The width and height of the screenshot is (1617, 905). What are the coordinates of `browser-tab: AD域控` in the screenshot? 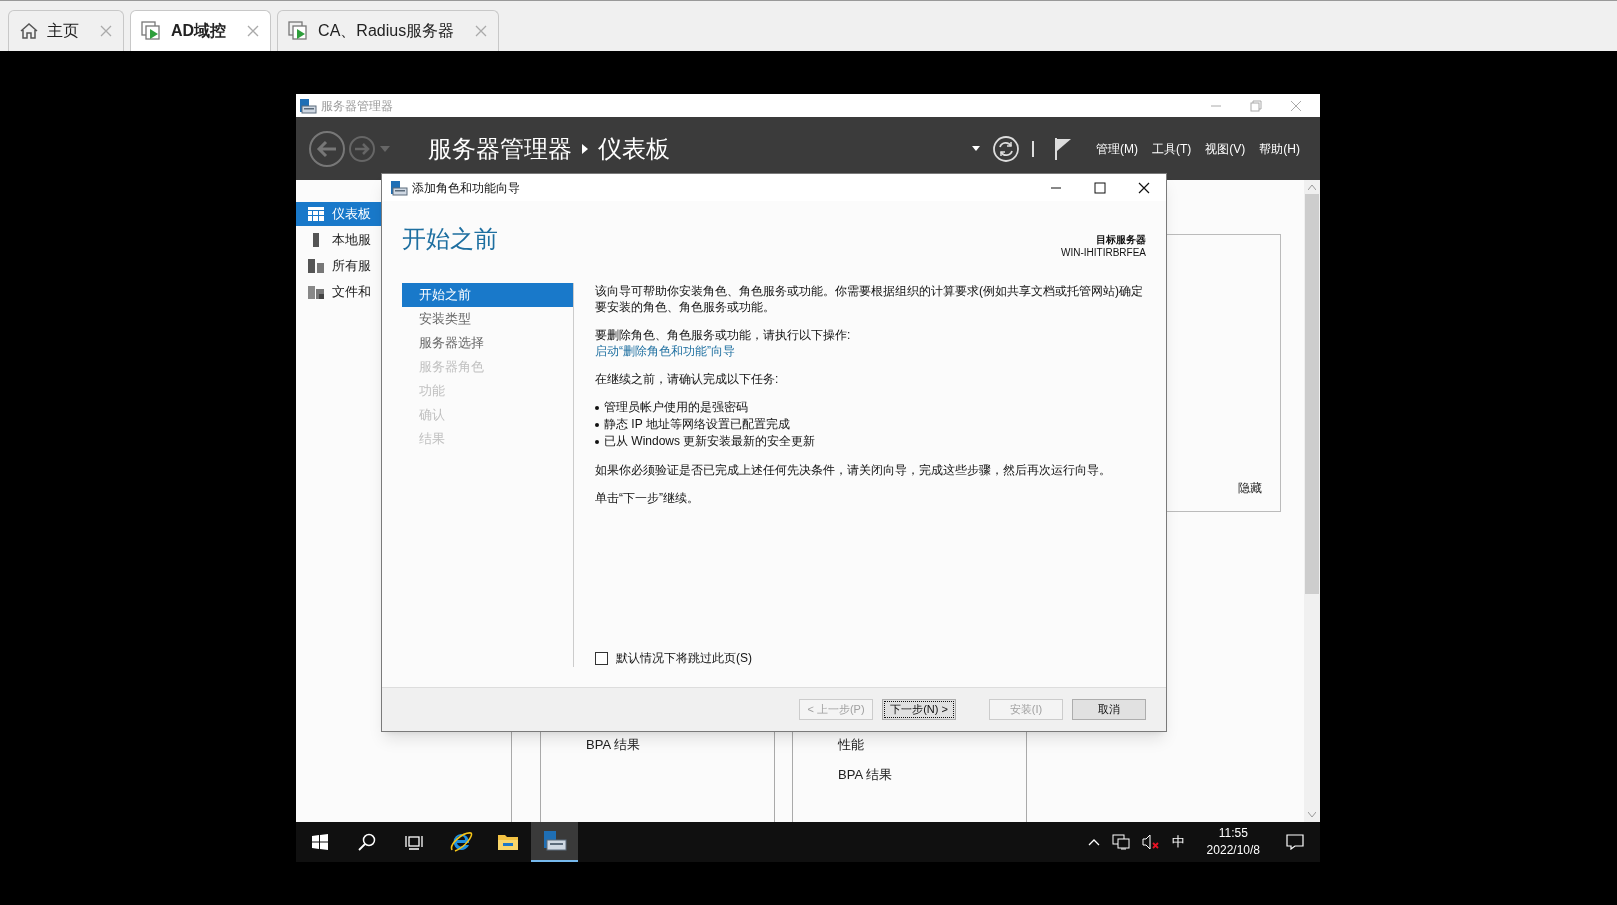 It's located at (201, 30).